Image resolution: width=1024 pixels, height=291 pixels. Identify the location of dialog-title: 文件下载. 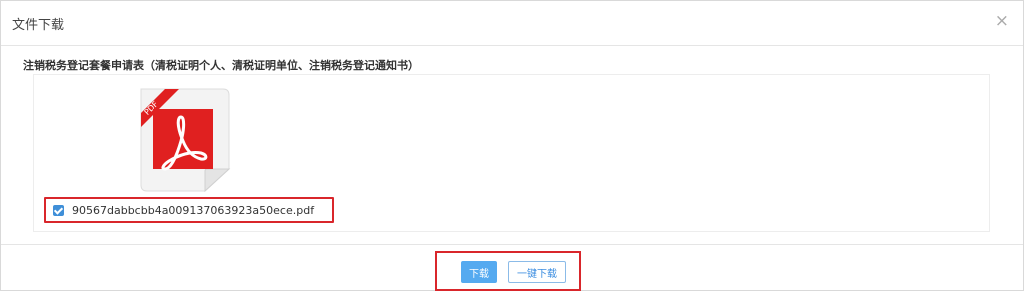
(38, 25).